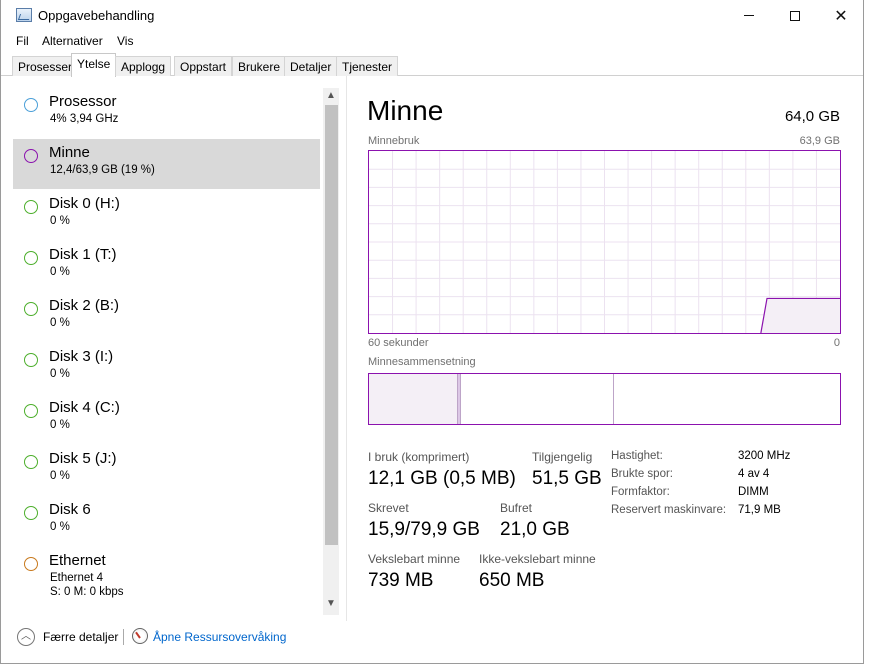  What do you see at coordinates (166, 470) in the screenshot?
I see `resource-item-disk-5: Disk 5 (J:) 0 %` at bounding box center [166, 470].